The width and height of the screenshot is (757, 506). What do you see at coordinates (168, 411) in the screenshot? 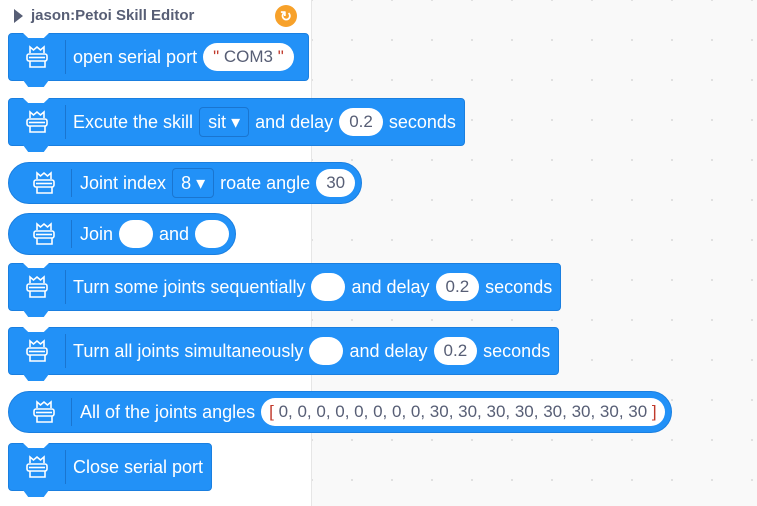
I see `block-label: All of the joints angles` at bounding box center [168, 411].